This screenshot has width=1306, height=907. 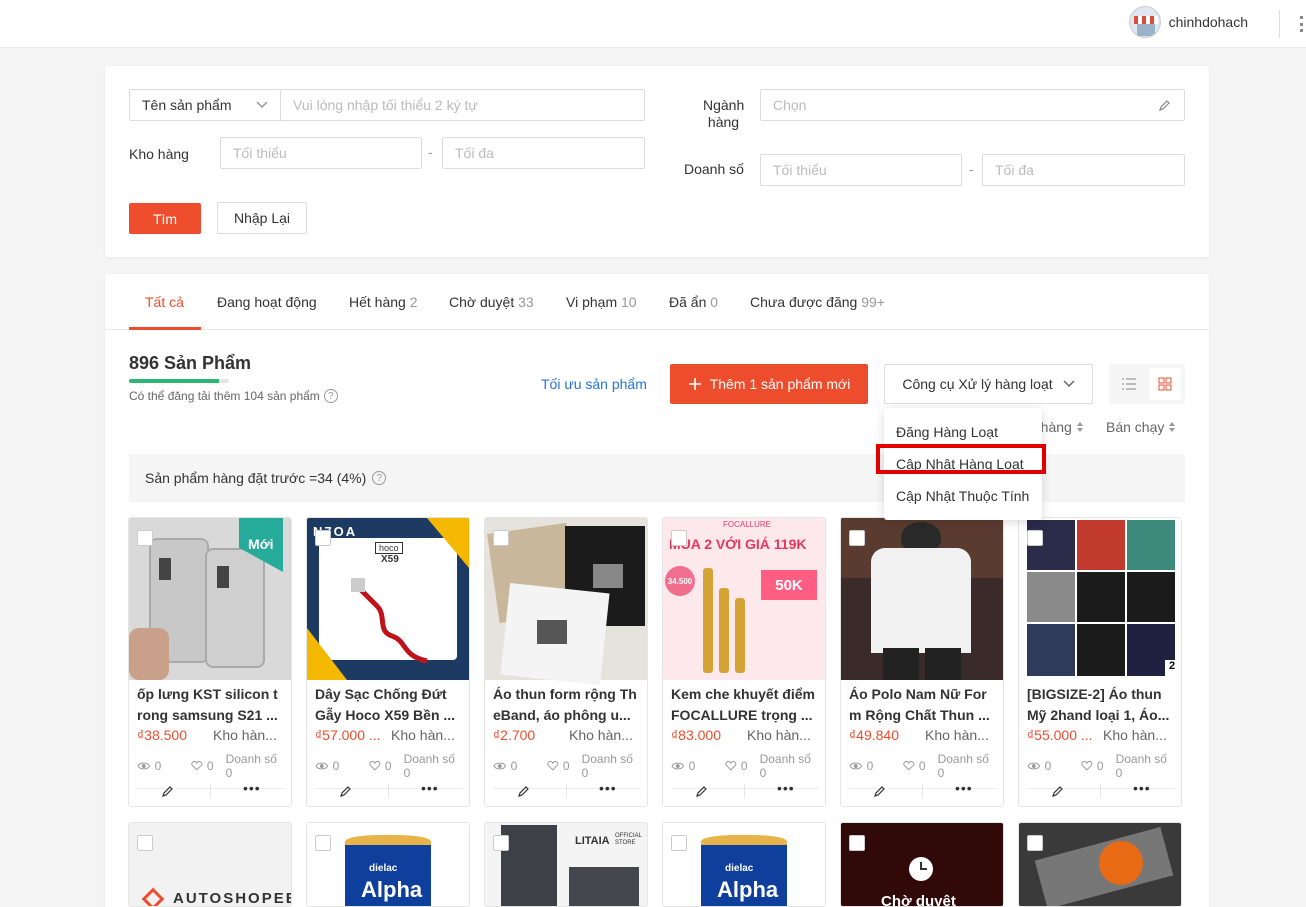 I want to click on field-select: Tên sản phẩm, so click(x=205, y=105).